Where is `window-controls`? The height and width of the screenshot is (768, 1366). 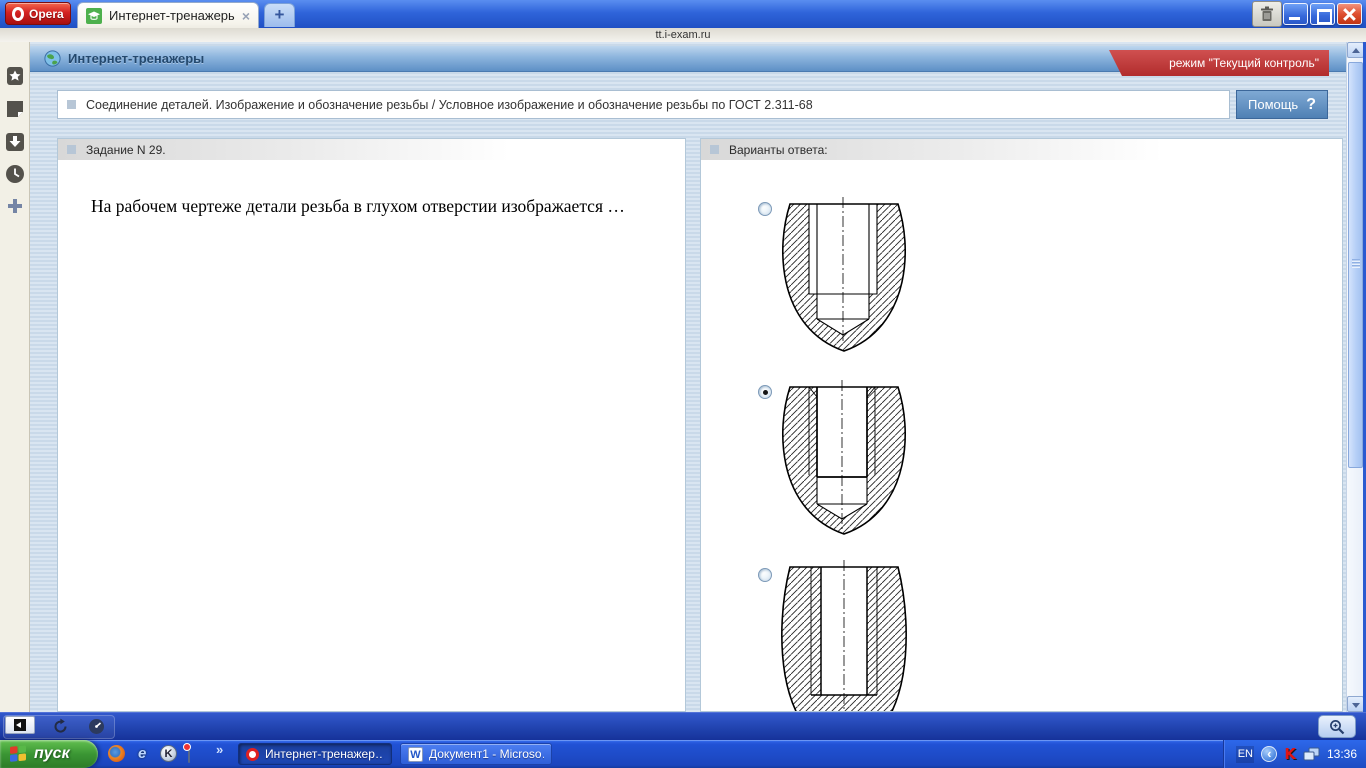 window-controls is located at coordinates (1322, 14).